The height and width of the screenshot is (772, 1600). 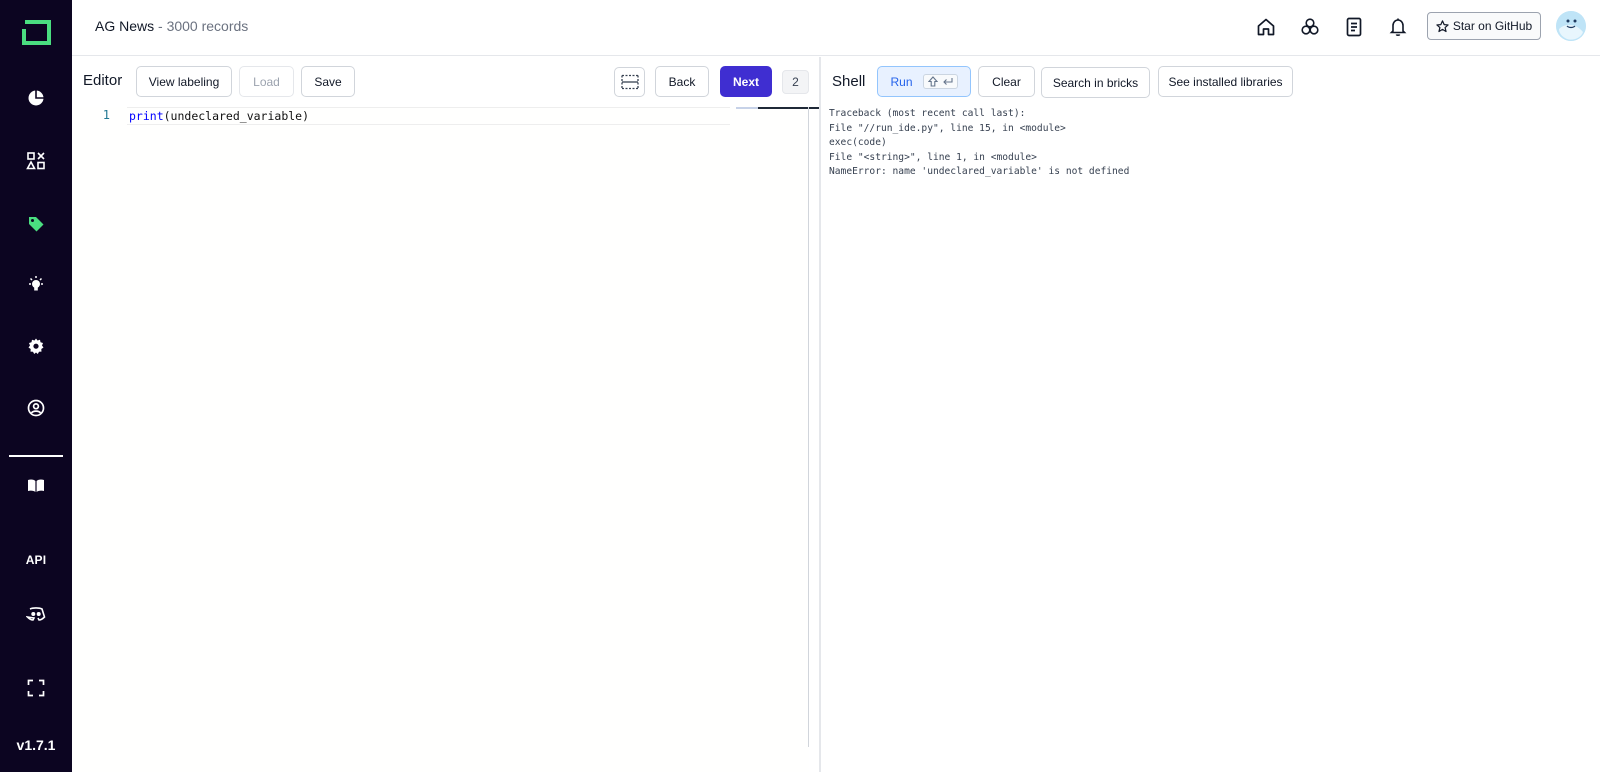 What do you see at coordinates (236, 116) in the screenshot?
I see `code-args: (undeclared_variable)` at bounding box center [236, 116].